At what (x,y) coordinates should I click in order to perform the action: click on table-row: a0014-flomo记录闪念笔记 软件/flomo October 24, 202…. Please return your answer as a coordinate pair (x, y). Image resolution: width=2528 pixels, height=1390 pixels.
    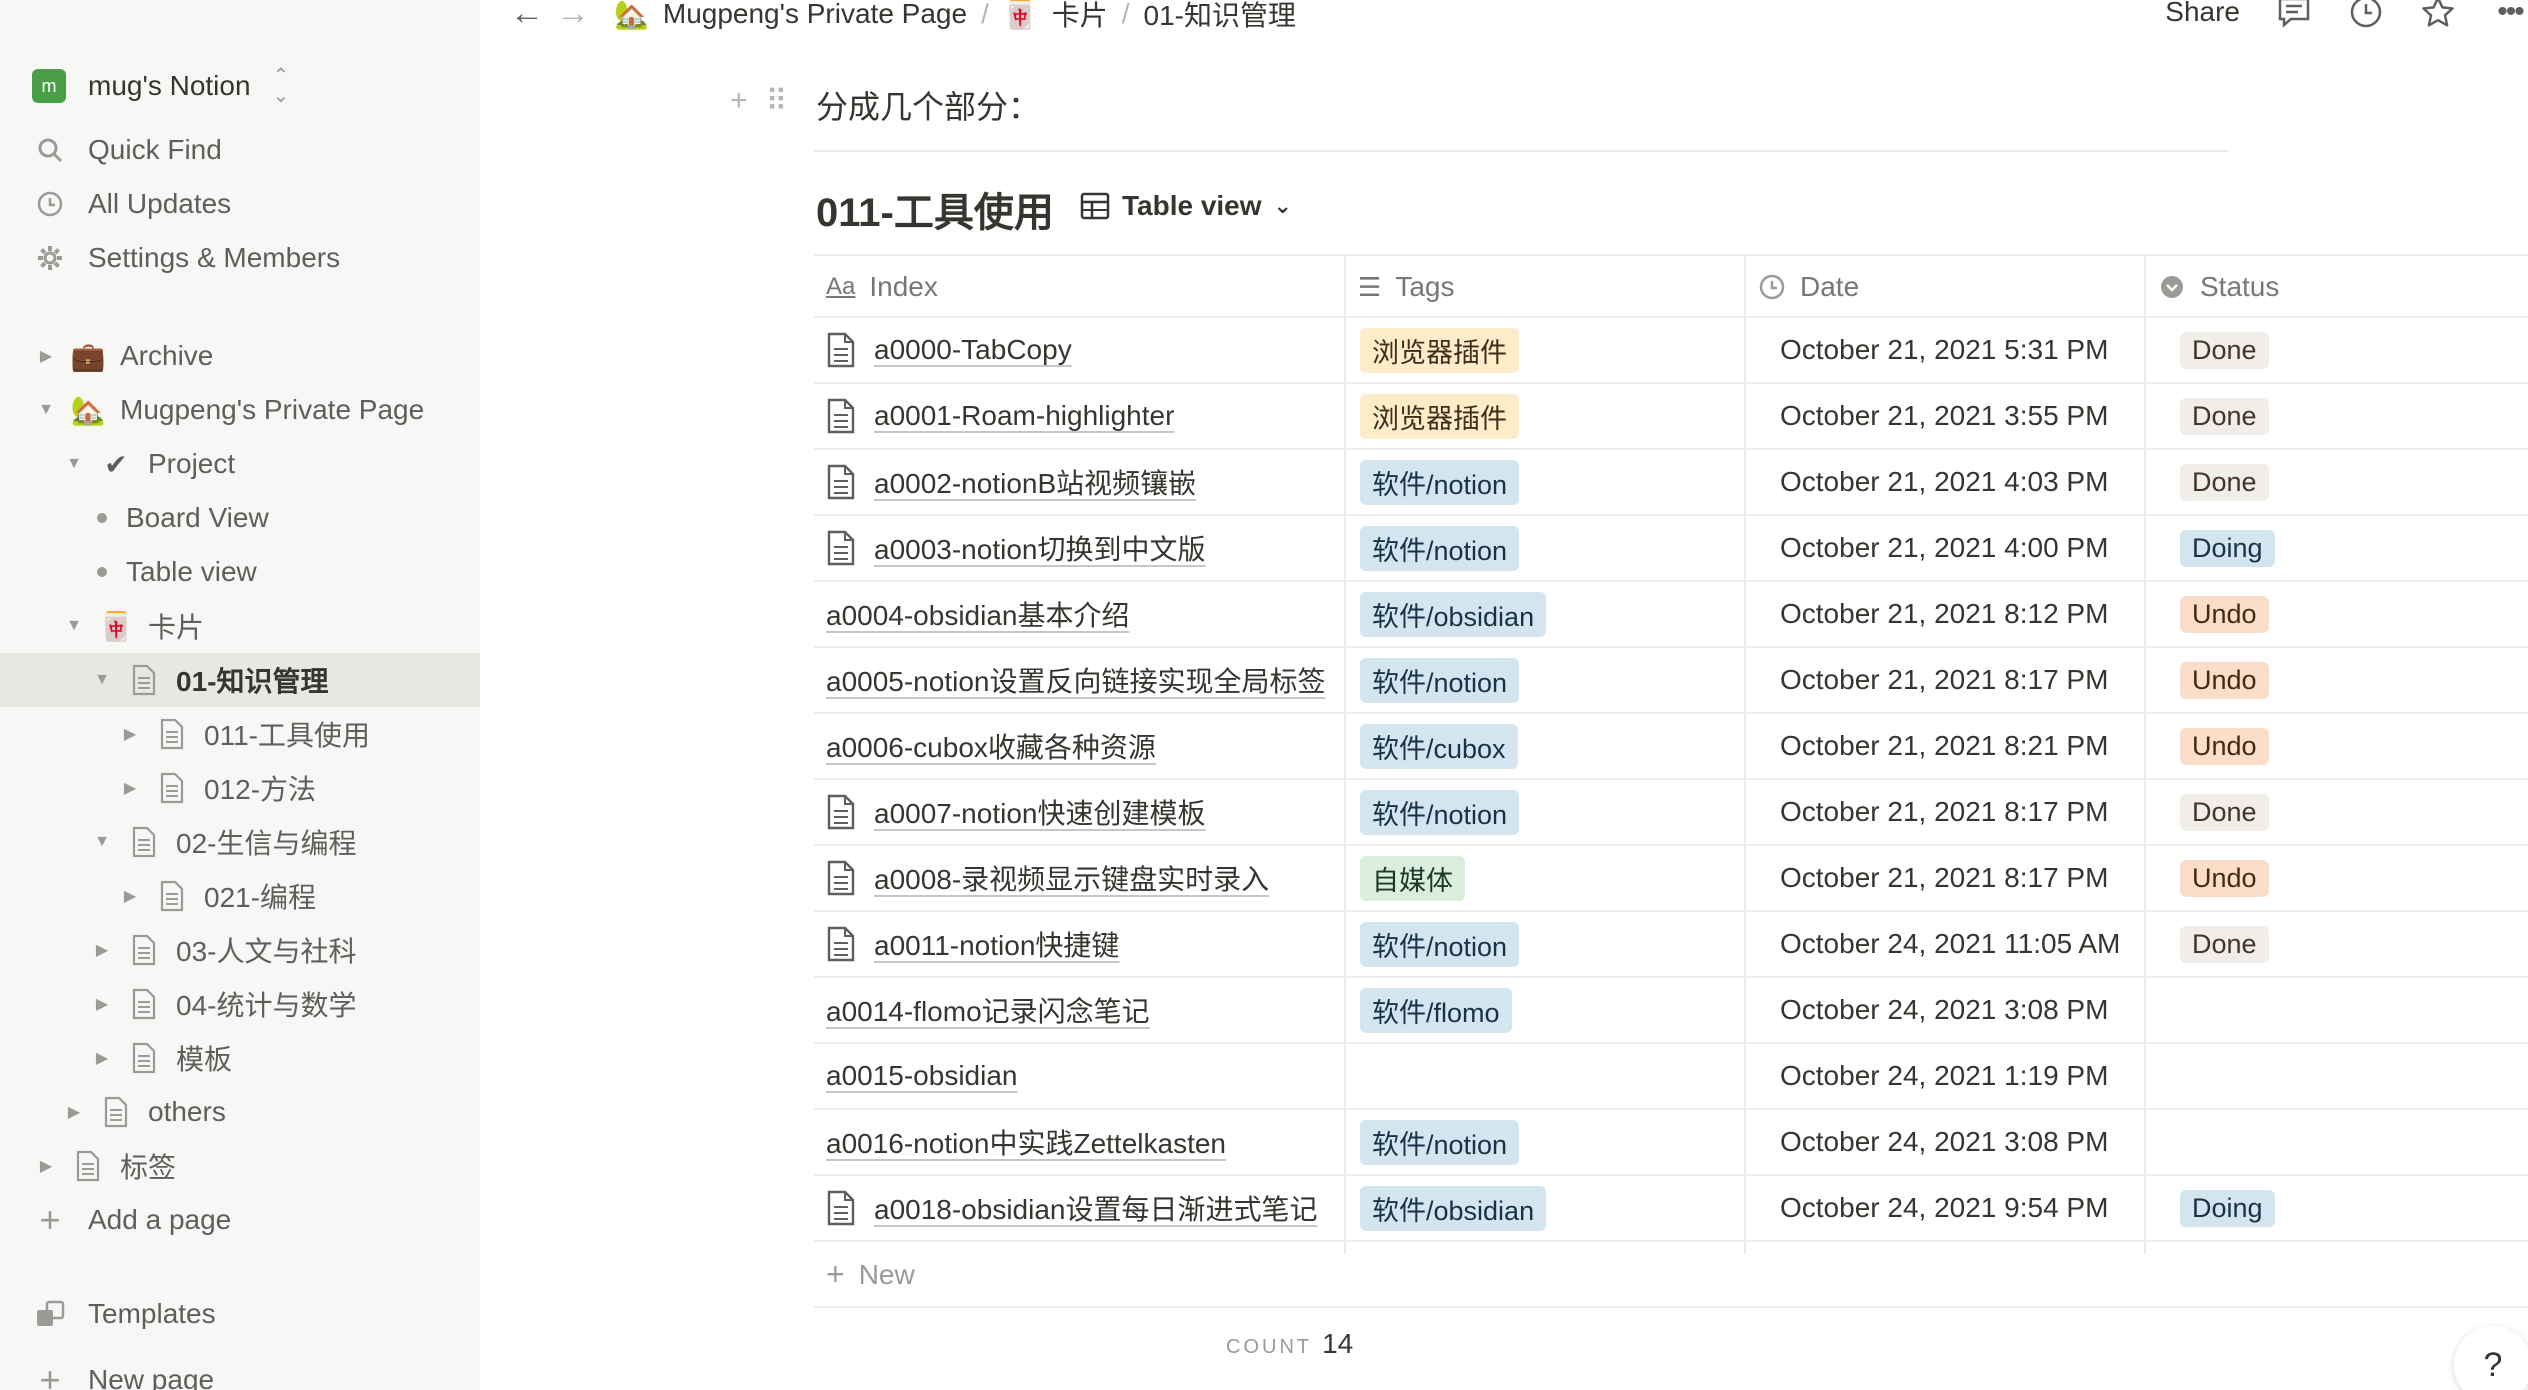
    Looking at the image, I should click on (1671, 1011).